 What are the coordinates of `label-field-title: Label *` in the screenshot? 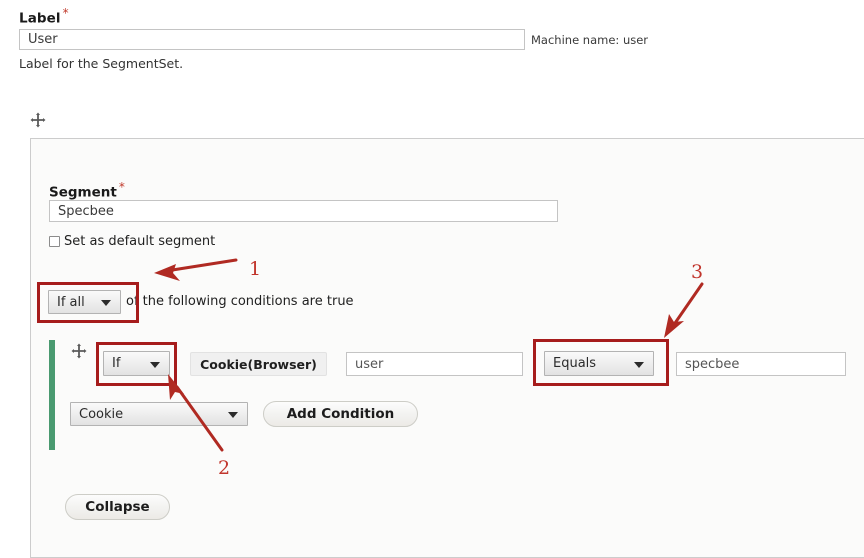 It's located at (44, 16).